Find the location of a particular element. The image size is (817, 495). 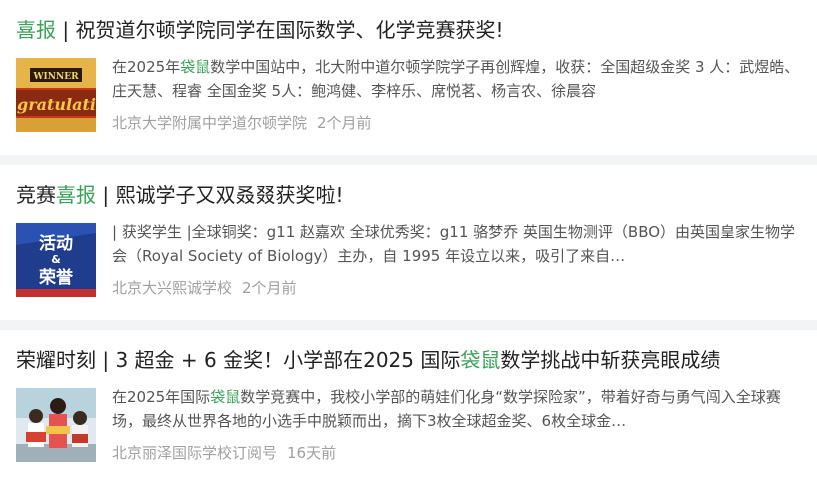

title-prefix: 竞赛 is located at coordinates (36, 195).